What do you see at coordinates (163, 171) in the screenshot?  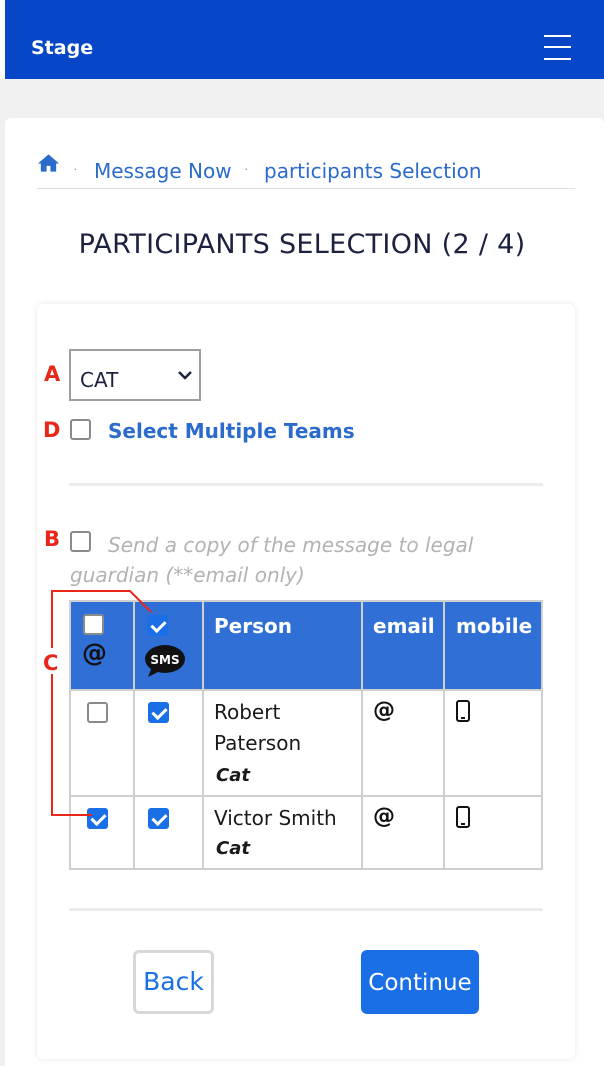 I see `breadcrumb-message-now: Message Now` at bounding box center [163, 171].